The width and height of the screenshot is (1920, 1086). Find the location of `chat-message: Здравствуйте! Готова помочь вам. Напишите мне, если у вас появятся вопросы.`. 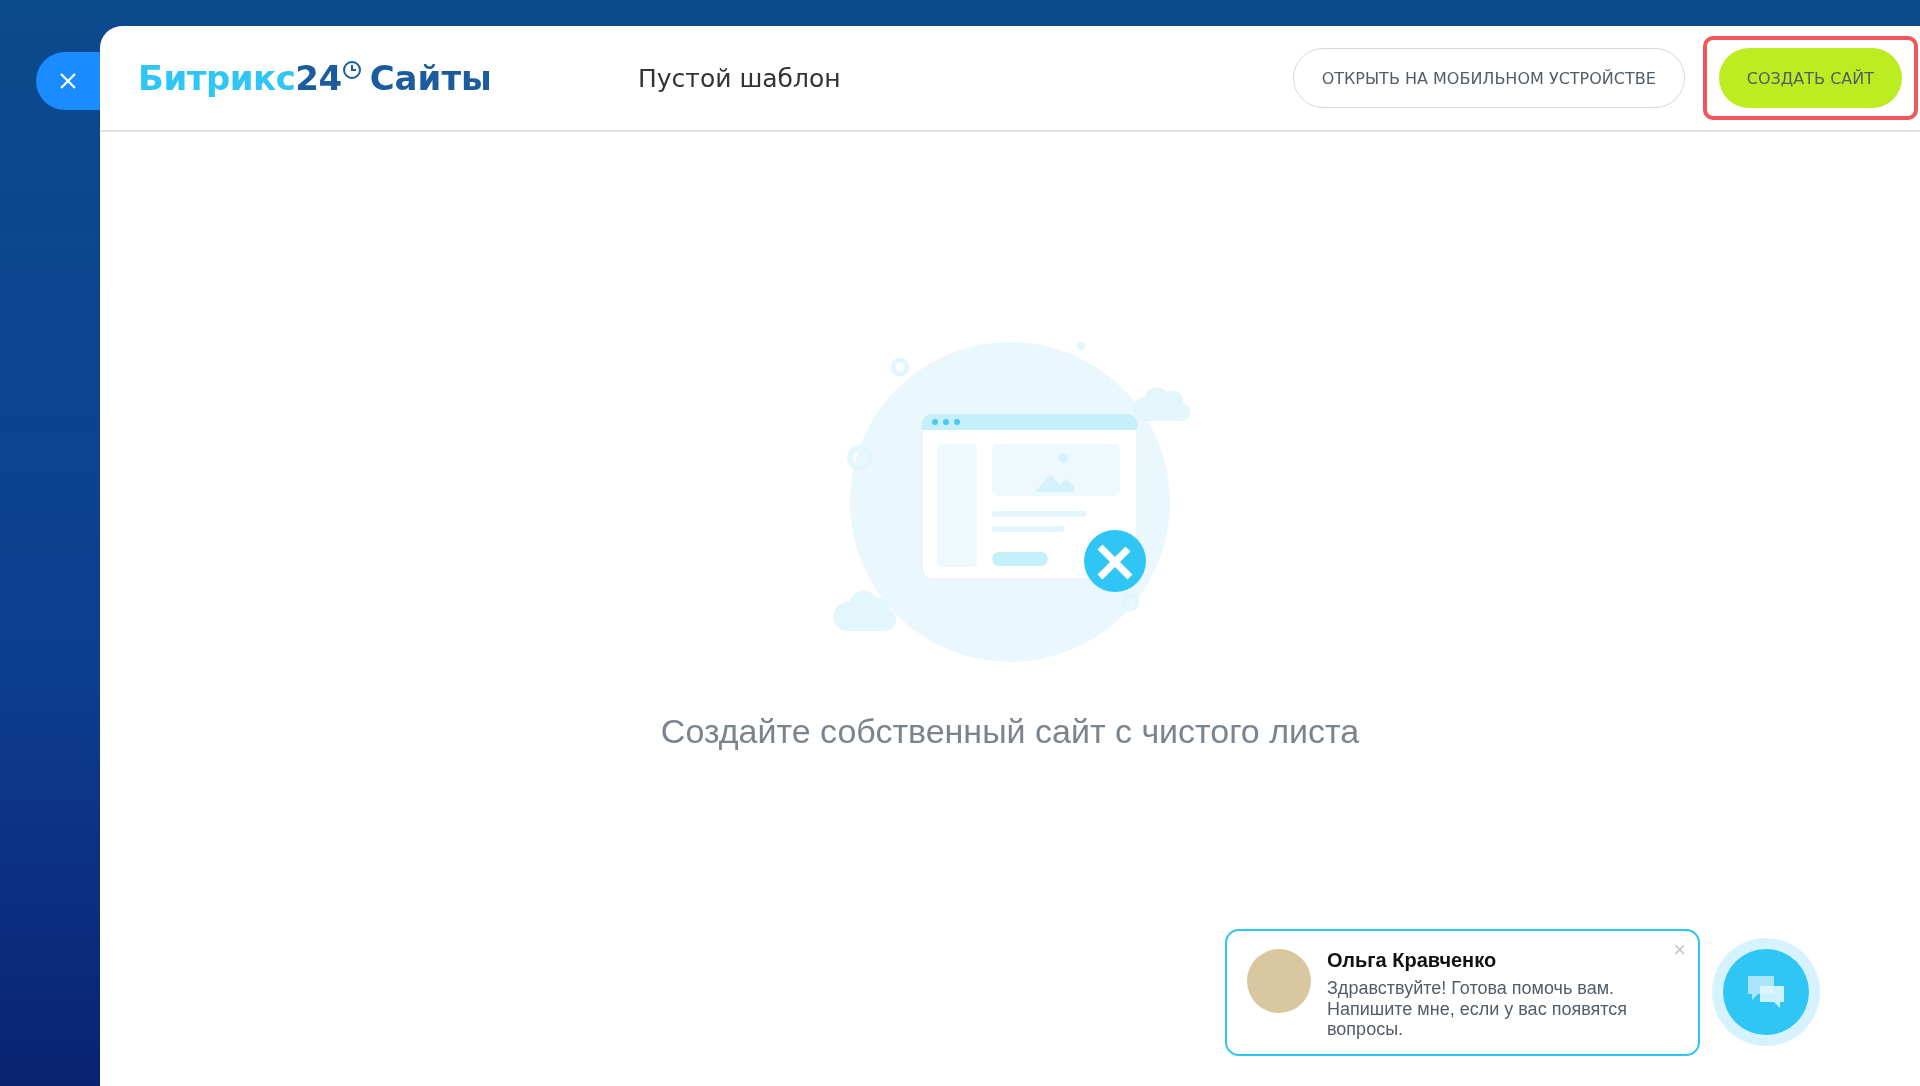

chat-message: Здравствуйте! Готова помочь вам. Напишите мне, если у вас появятся вопросы. is located at coordinates (1478, 1008).